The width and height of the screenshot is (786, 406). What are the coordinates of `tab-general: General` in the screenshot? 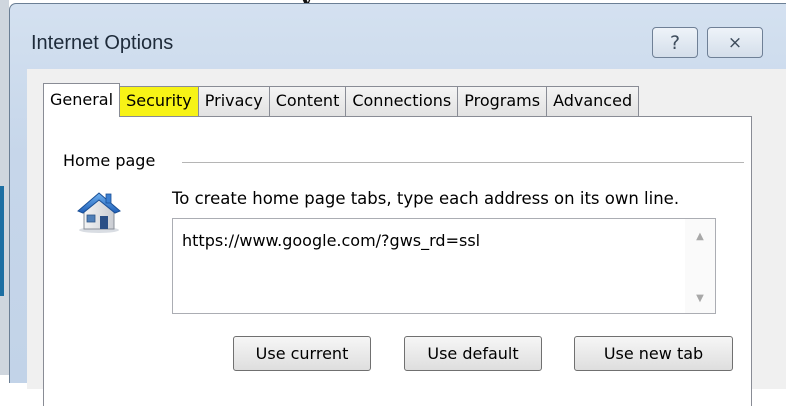 It's located at (82, 100).